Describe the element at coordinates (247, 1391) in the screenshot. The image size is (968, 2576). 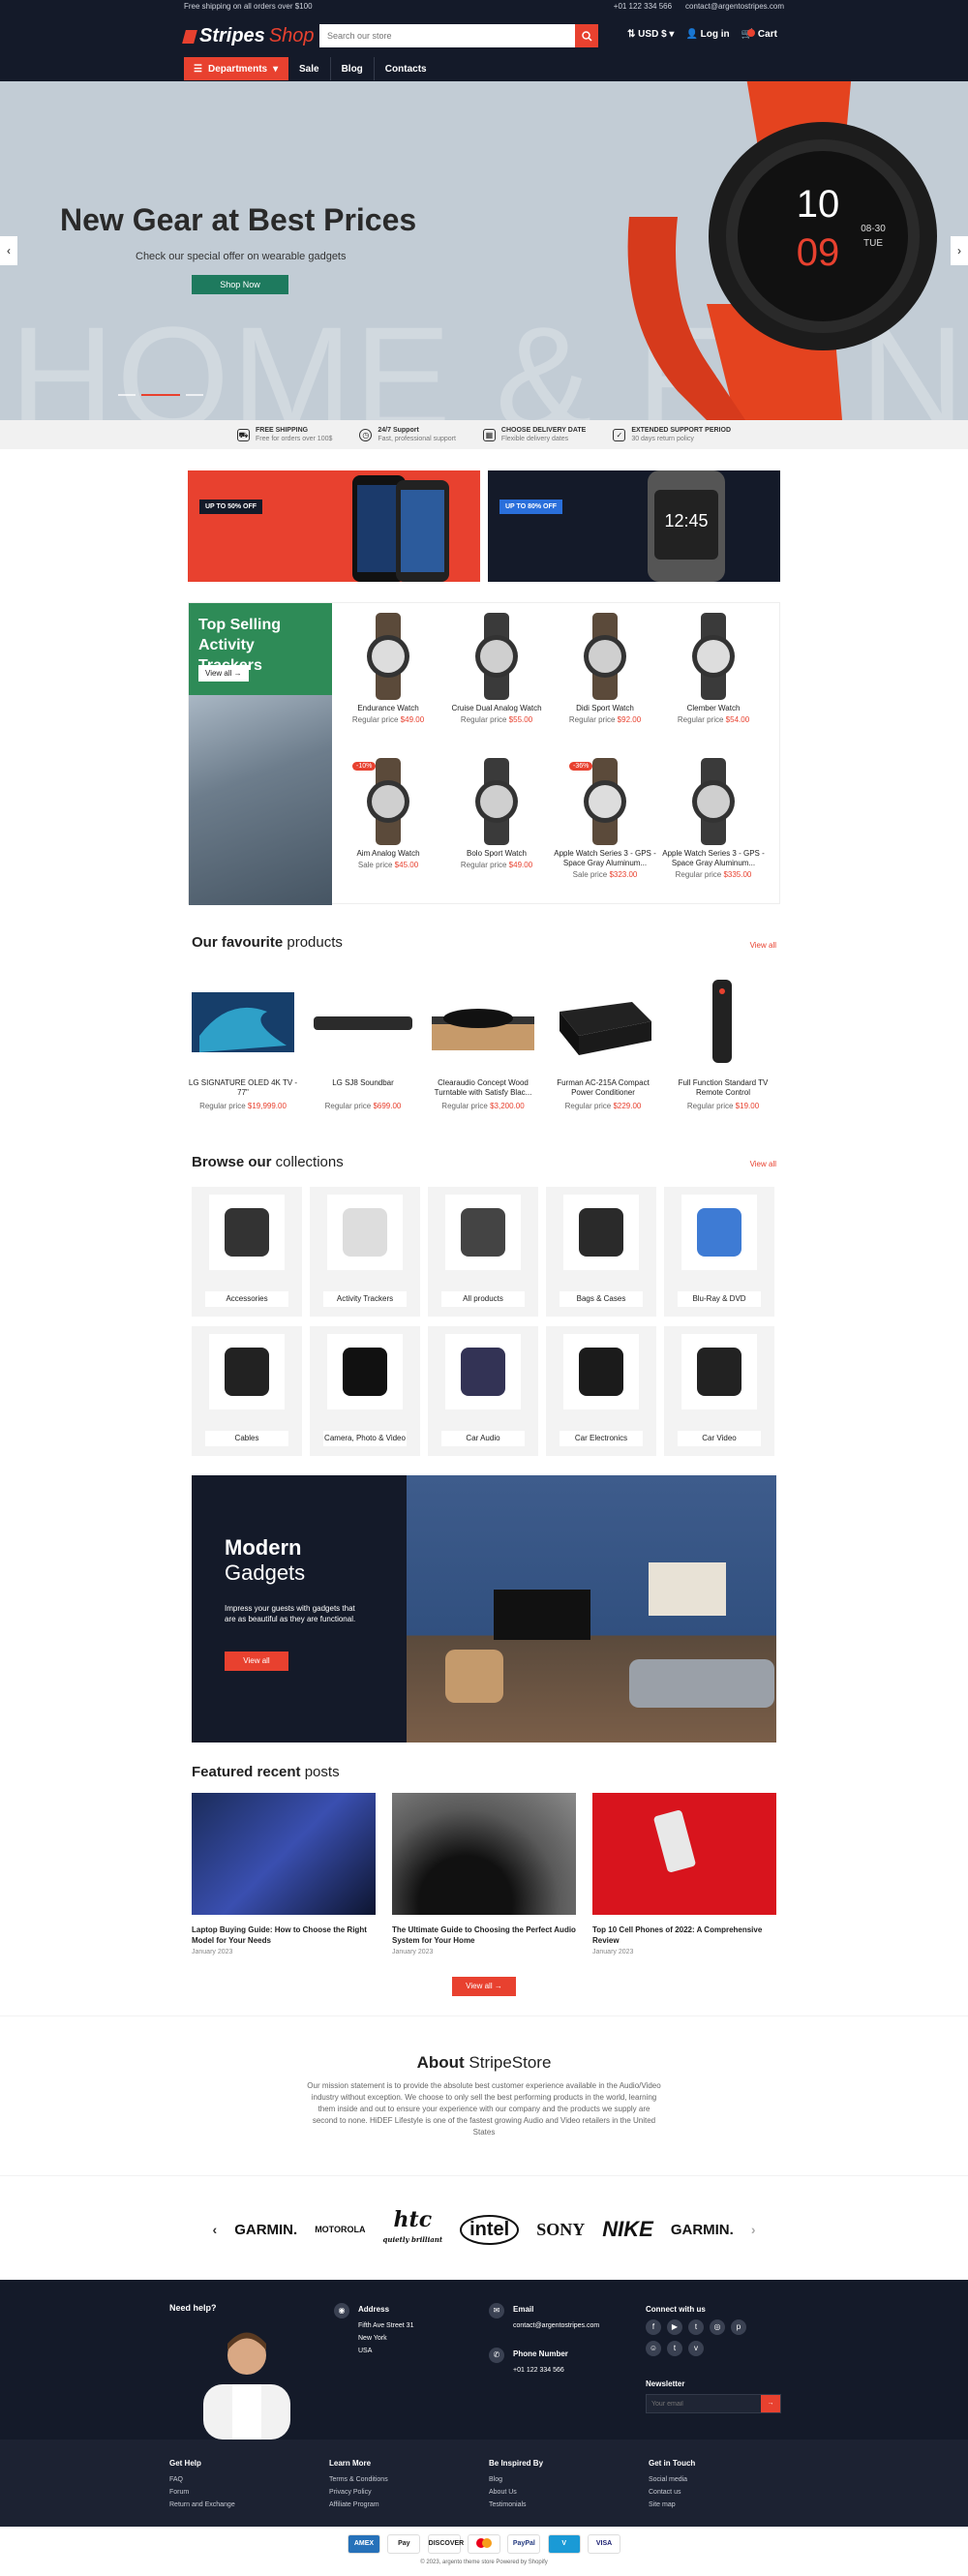
I see `collection-card: Cables` at that location.